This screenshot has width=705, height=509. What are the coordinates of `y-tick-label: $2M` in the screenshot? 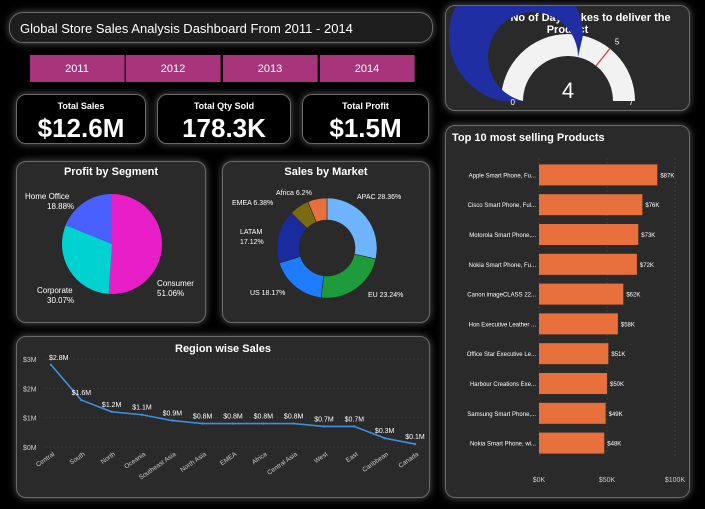 It's located at (30, 389).